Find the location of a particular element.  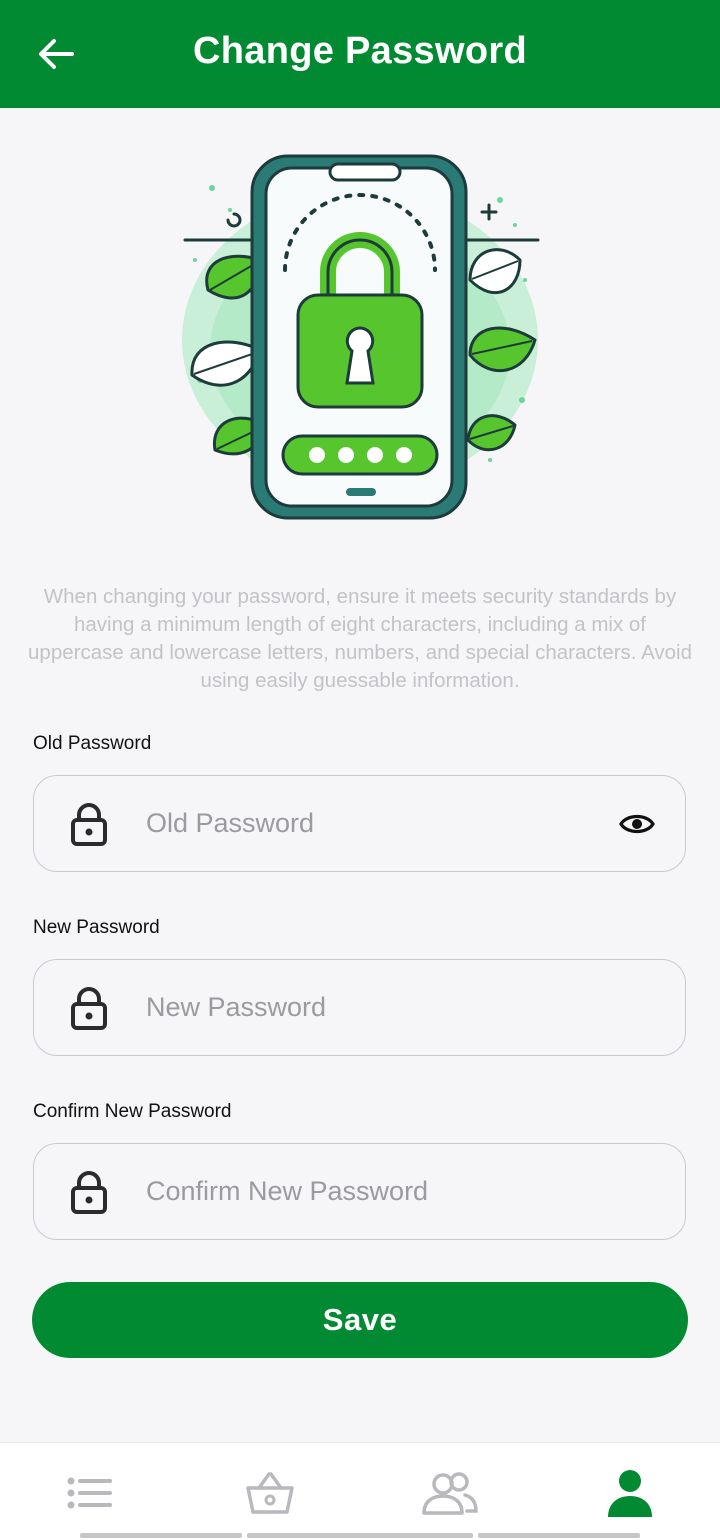

old-password-input is located at coordinates (366, 823).